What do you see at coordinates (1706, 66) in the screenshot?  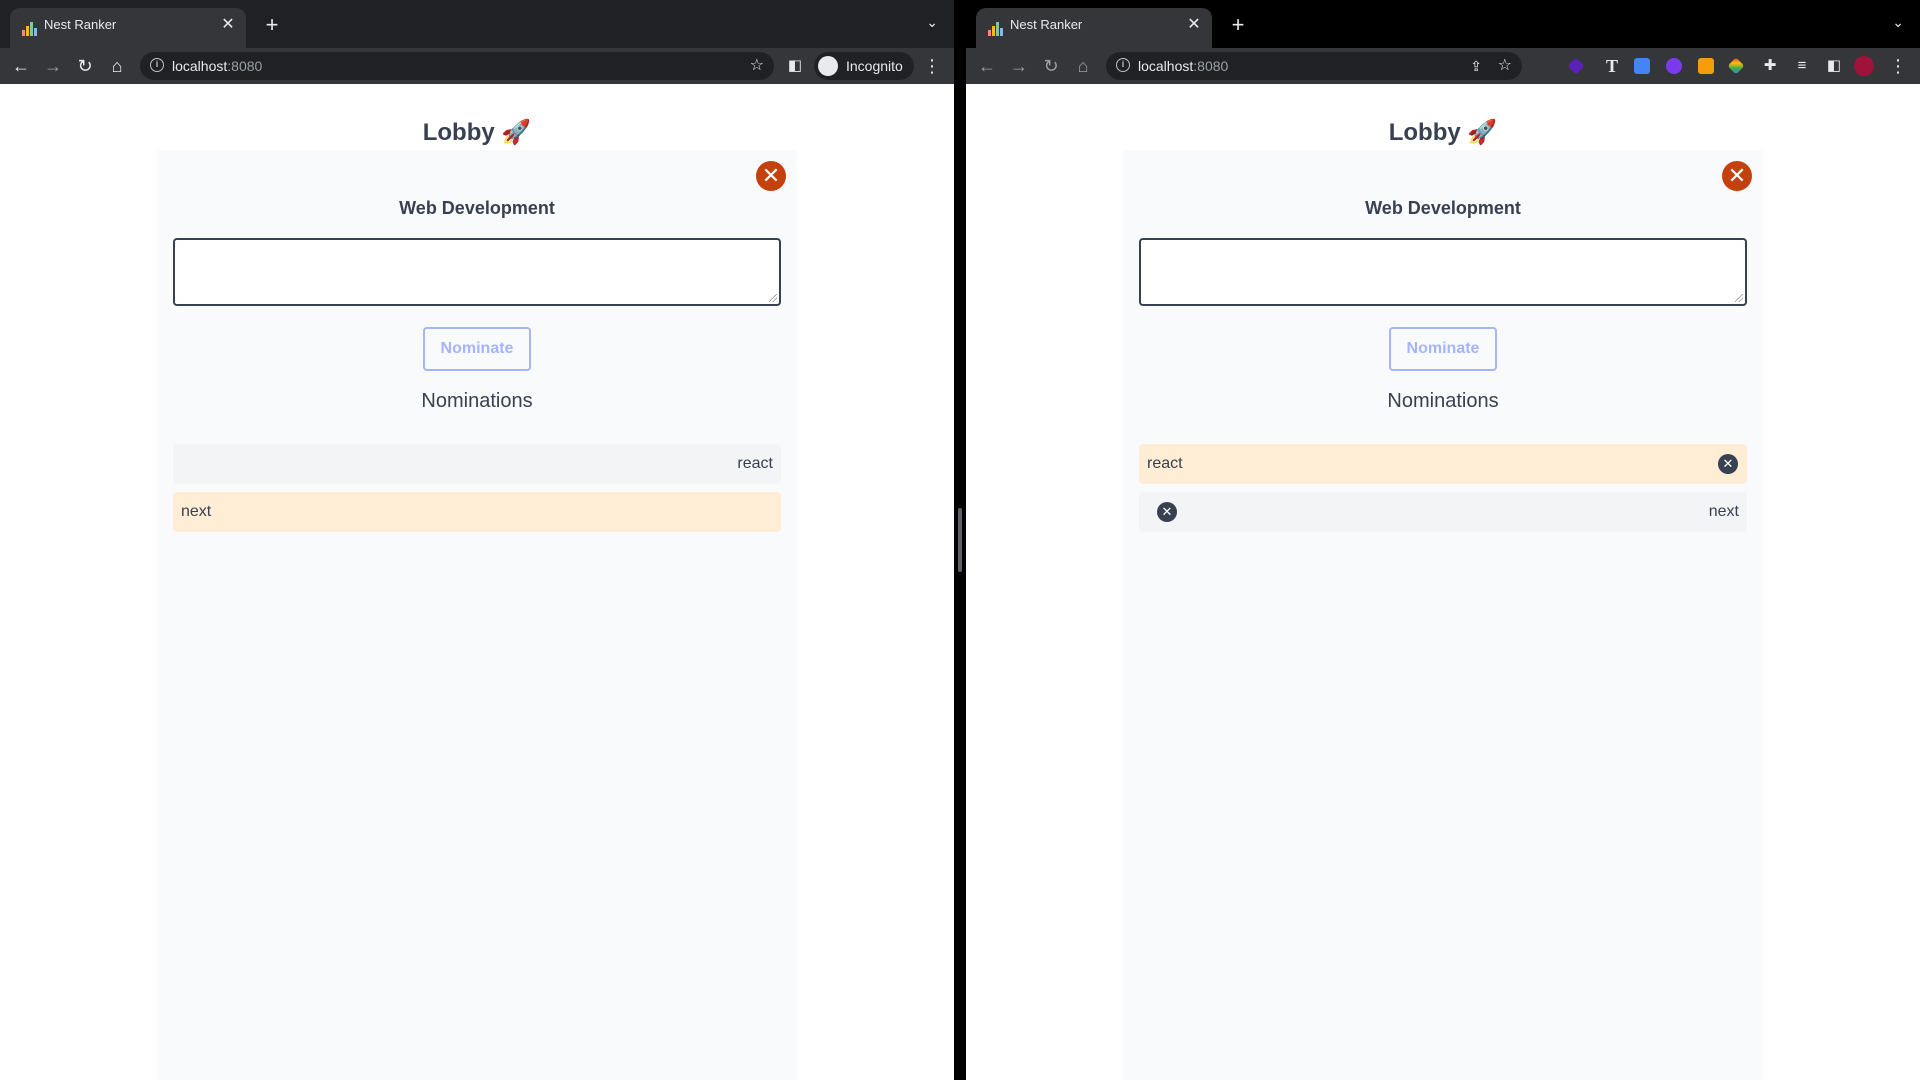 I see `extension-notes-icon` at bounding box center [1706, 66].